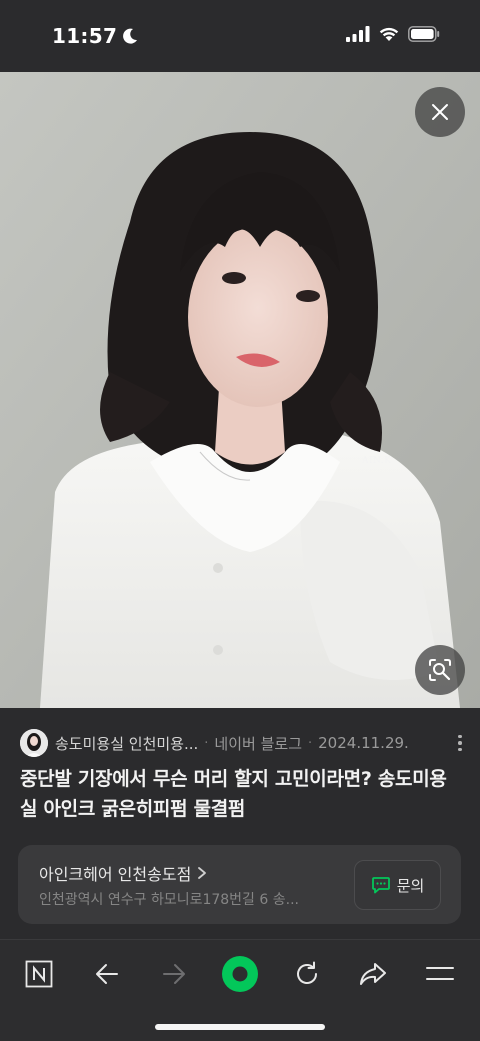  Describe the element at coordinates (377, 461) in the screenshot. I see `photo-watermark: AIN.K` at that location.